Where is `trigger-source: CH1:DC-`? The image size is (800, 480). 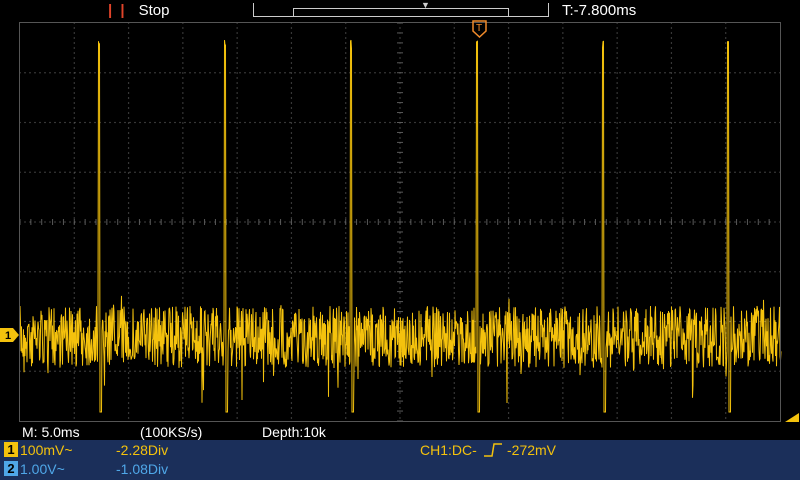
trigger-source: CH1:DC- is located at coordinates (448, 450).